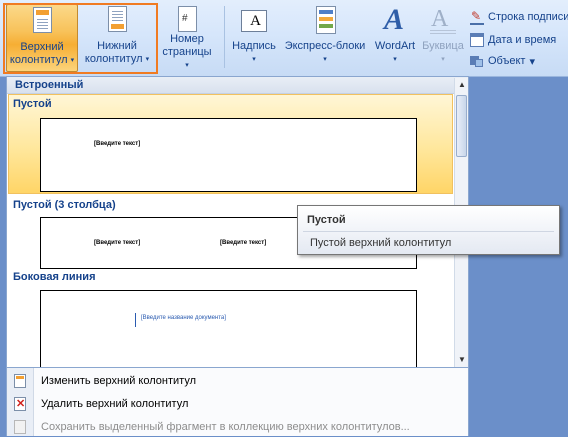 Image resolution: width=568 pixels, height=437 pixels. I want to click on quick-parts-button: Экспресс-блоки ▾, so click(325, 38).